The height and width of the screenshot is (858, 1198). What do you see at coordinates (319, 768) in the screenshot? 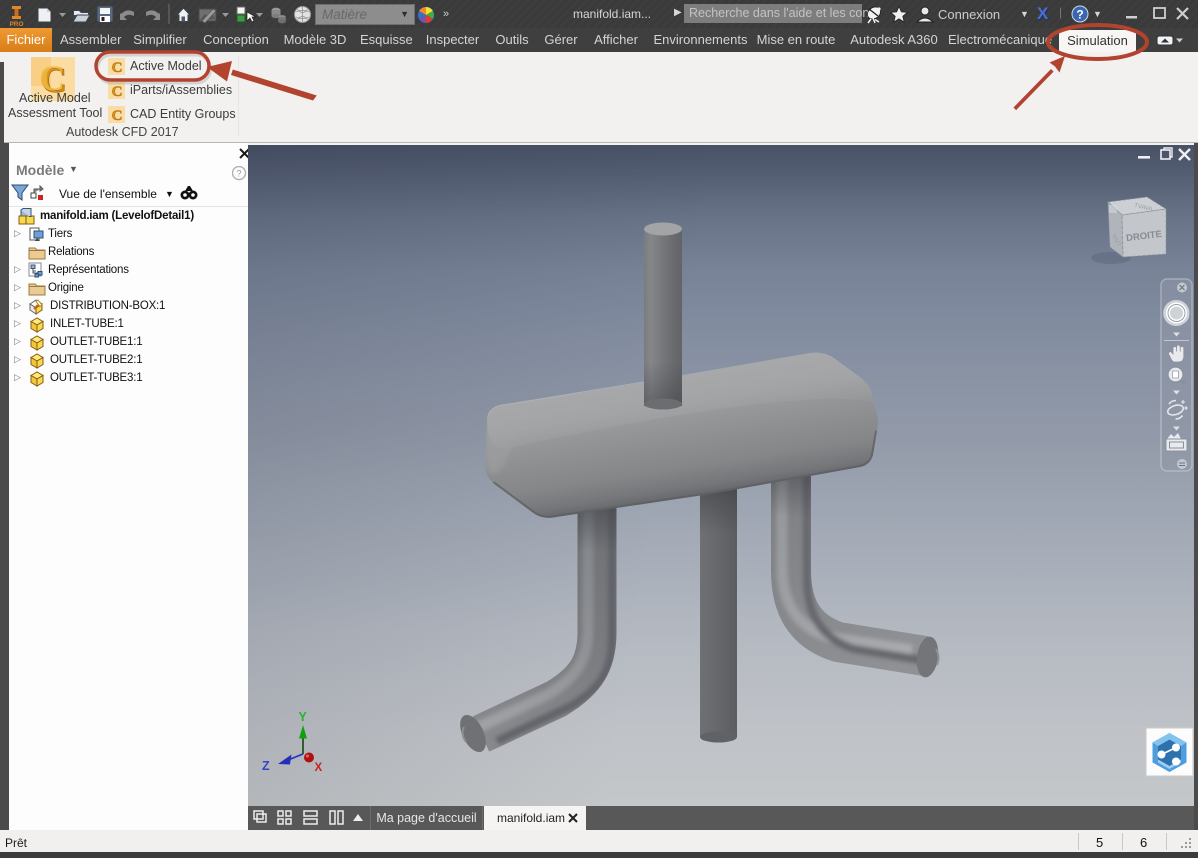
I see `svg-text: X` at bounding box center [319, 768].